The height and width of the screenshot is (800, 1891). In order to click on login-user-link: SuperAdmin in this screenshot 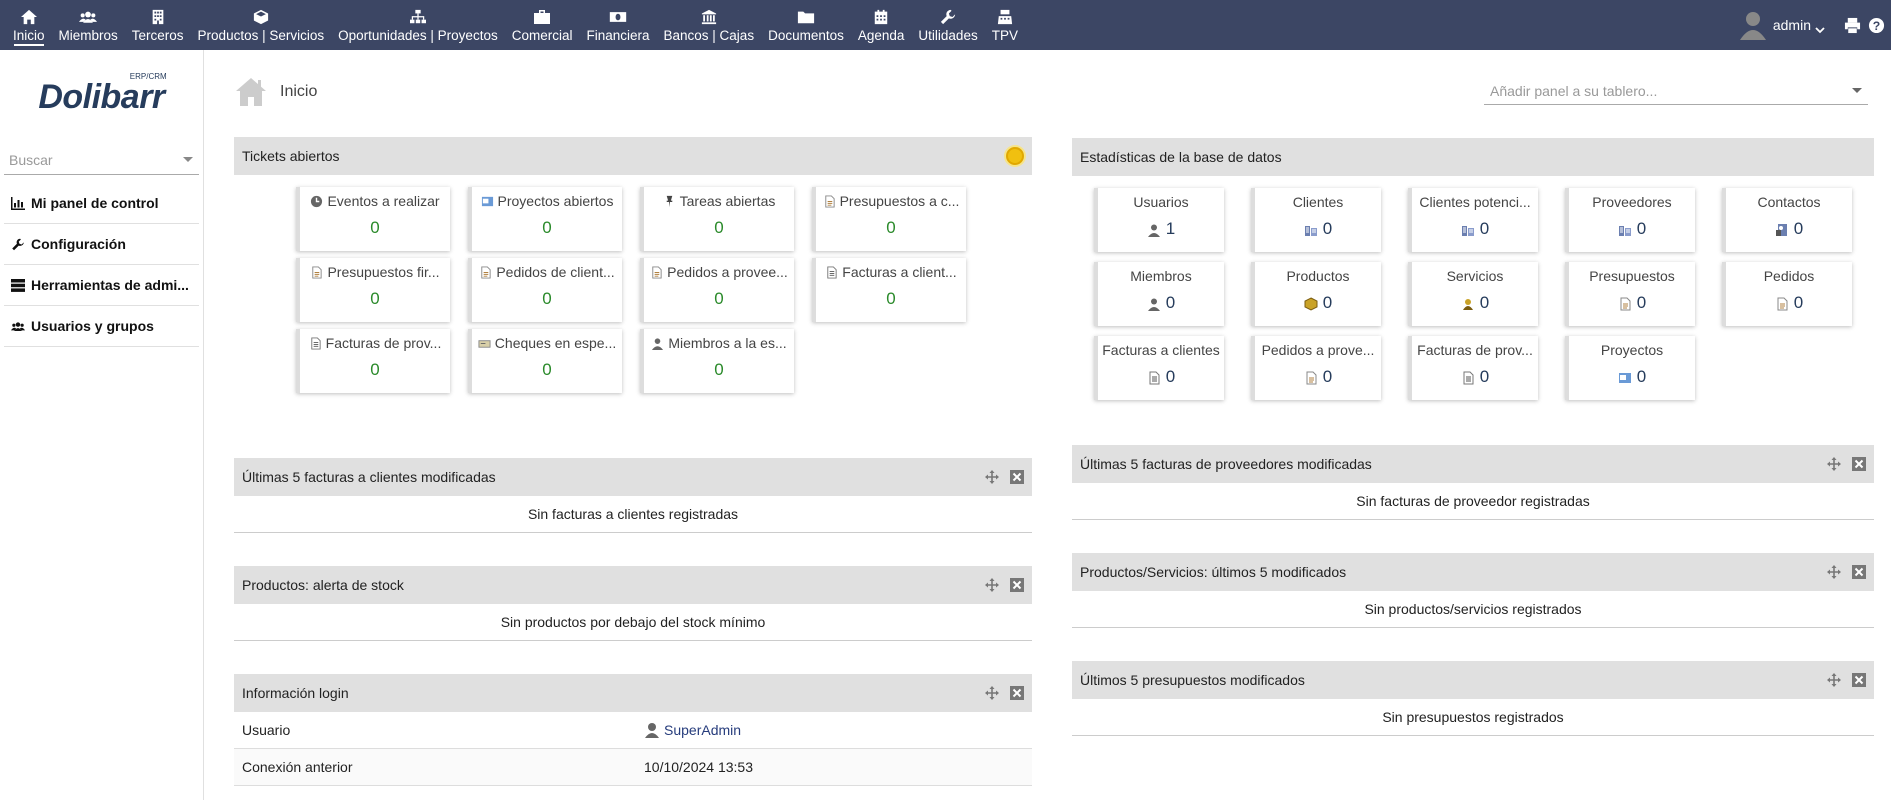, I will do `click(692, 730)`.